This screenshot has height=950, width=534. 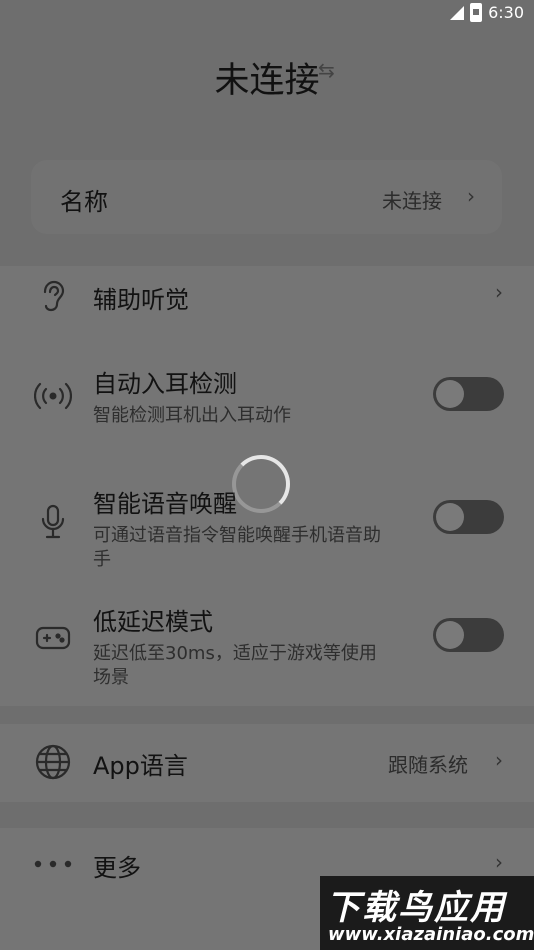 What do you see at coordinates (267, 396) in the screenshot?
I see `ear-detection-row: 自动入耳检测 智能检测耳机出入耳动作` at bounding box center [267, 396].